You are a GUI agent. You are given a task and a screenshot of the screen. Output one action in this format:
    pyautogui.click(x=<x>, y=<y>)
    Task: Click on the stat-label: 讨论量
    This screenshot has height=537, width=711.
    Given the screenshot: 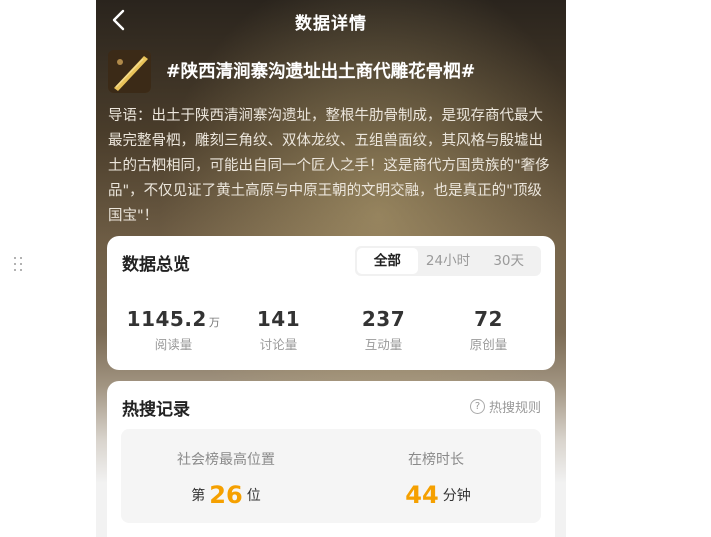 What is the action you would take?
    pyautogui.click(x=278, y=344)
    